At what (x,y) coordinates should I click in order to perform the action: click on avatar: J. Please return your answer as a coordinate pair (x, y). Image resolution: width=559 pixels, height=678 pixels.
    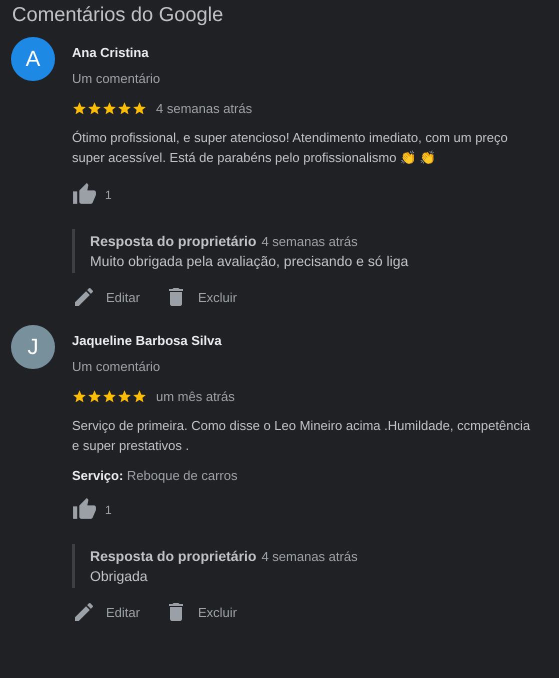
    Looking at the image, I should click on (33, 347).